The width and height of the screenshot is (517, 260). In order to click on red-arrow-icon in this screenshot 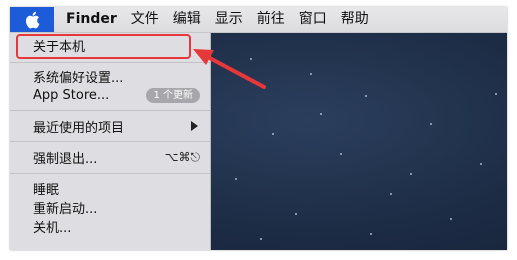, I will do `click(229, 69)`.